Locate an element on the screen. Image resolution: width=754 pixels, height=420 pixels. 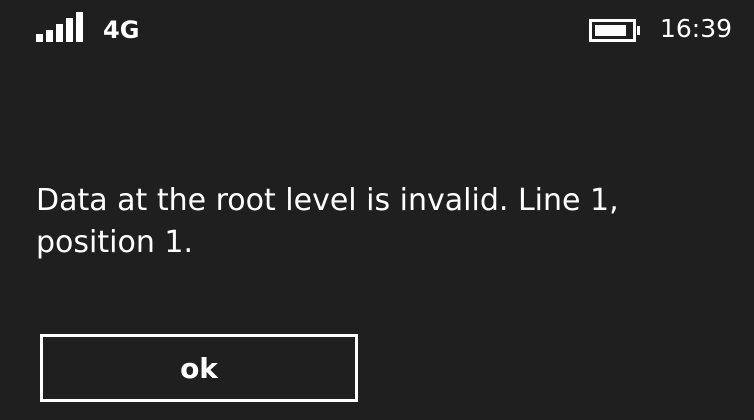
signal-strength-icon is located at coordinates (62, 27).